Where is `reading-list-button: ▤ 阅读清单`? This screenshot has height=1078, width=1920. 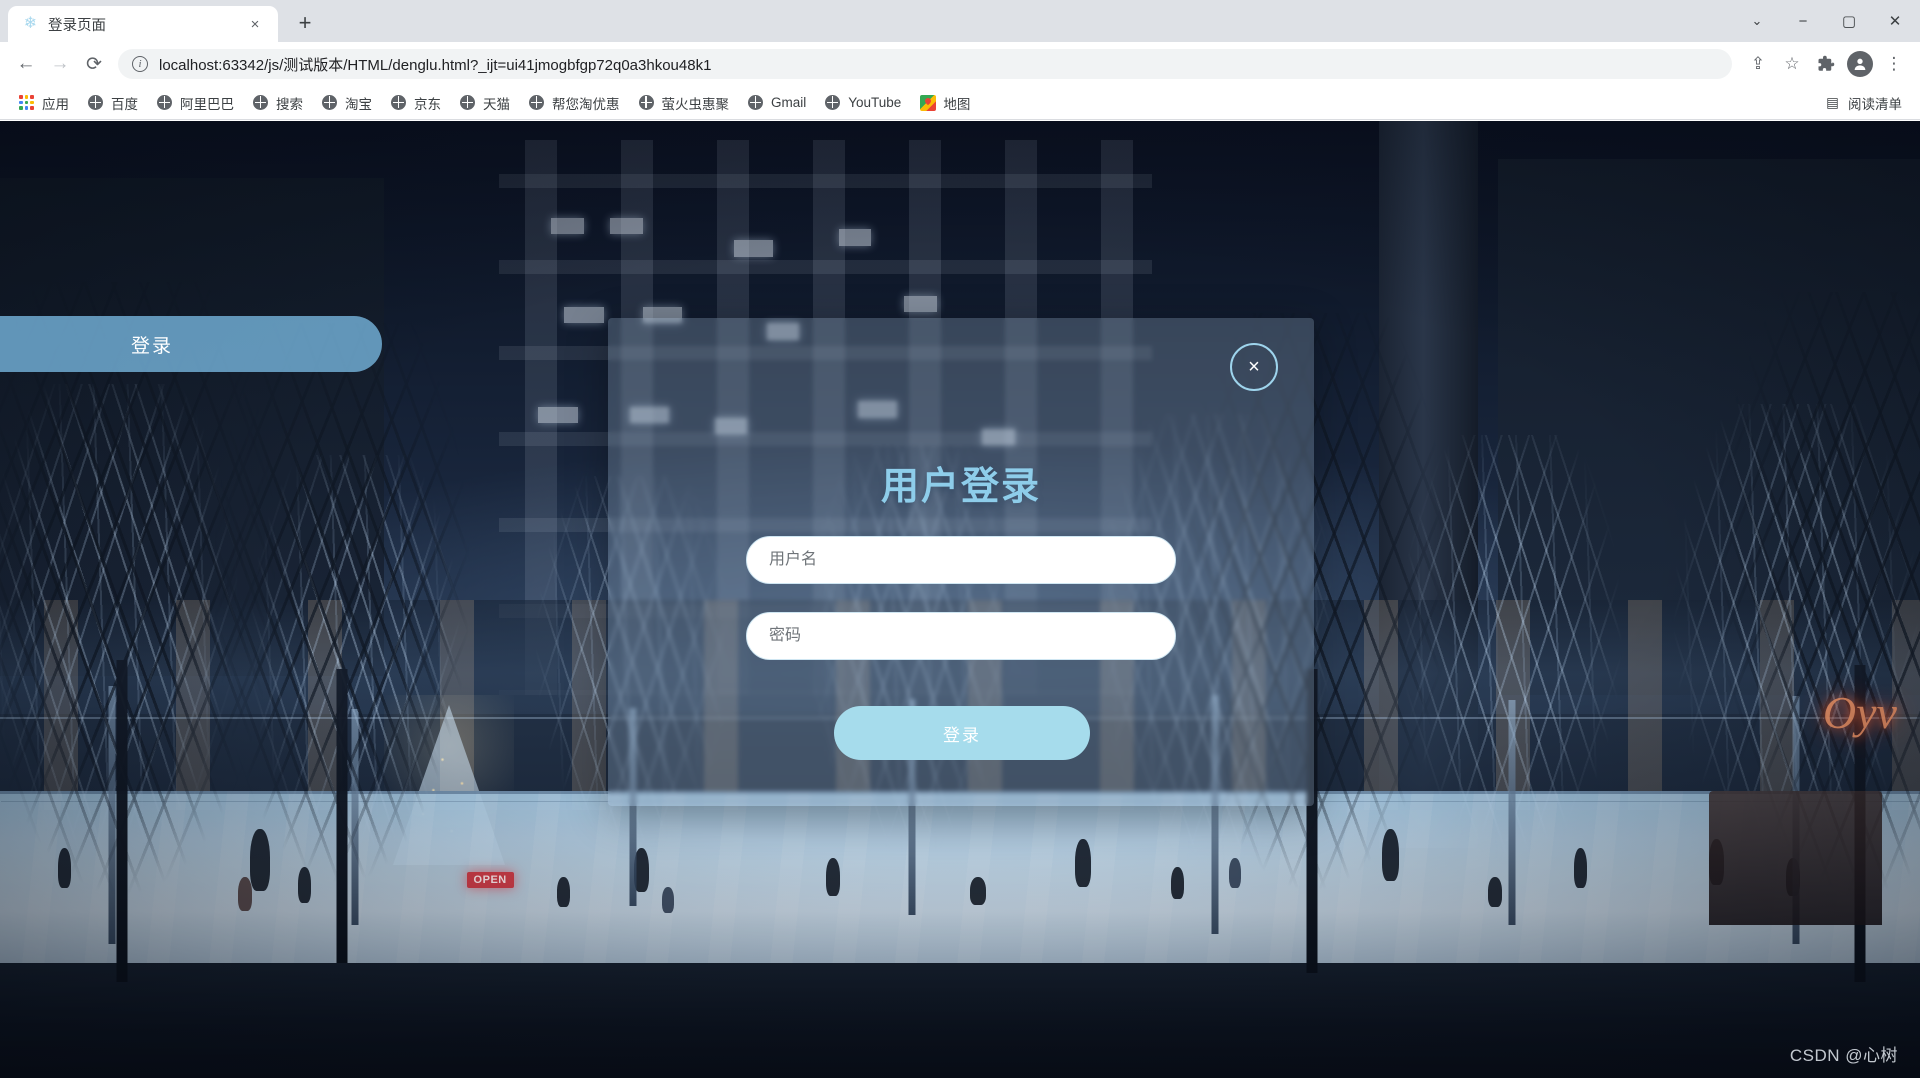
reading-list-button: ▤ 阅读清单 is located at coordinates (1863, 103).